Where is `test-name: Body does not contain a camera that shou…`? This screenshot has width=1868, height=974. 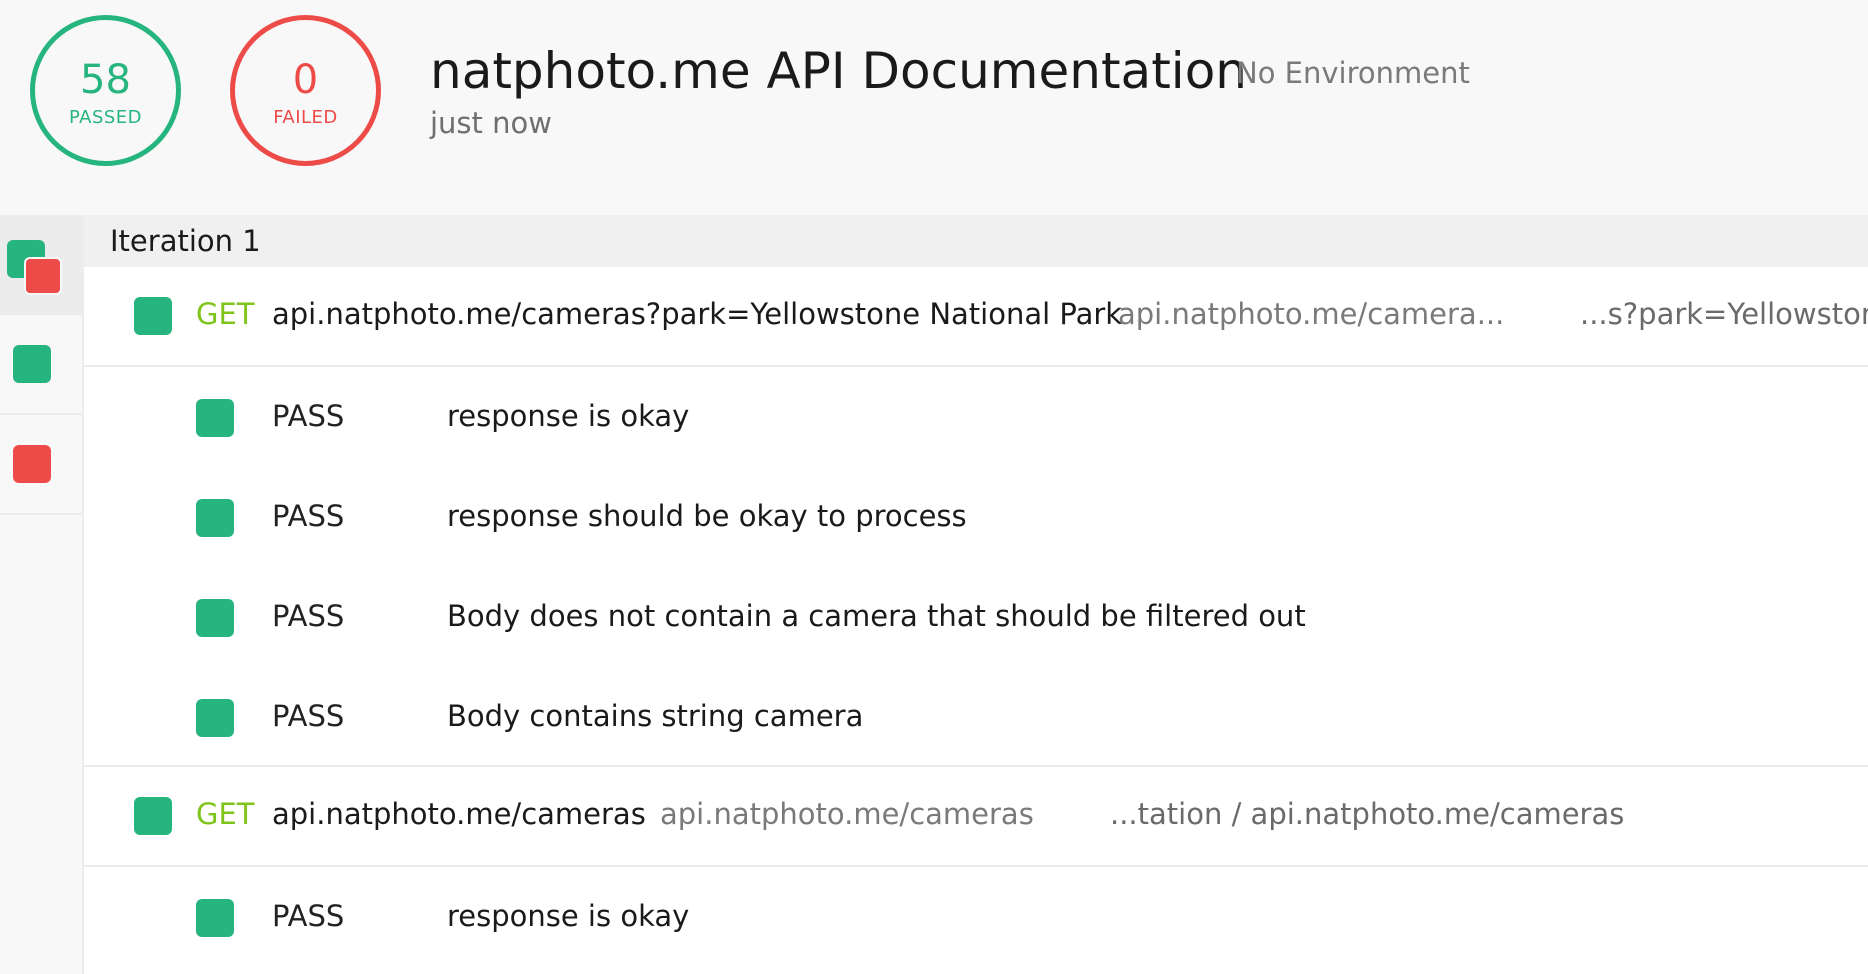
test-name: Body does not contain a camera that shou… is located at coordinates (876, 616).